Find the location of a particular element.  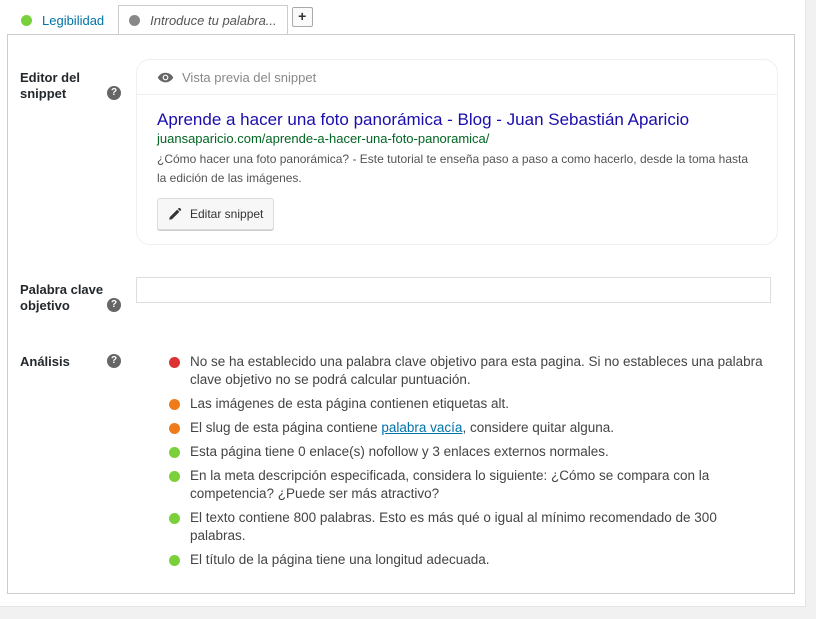

analysis-label: Análisis is located at coordinates (45, 361).